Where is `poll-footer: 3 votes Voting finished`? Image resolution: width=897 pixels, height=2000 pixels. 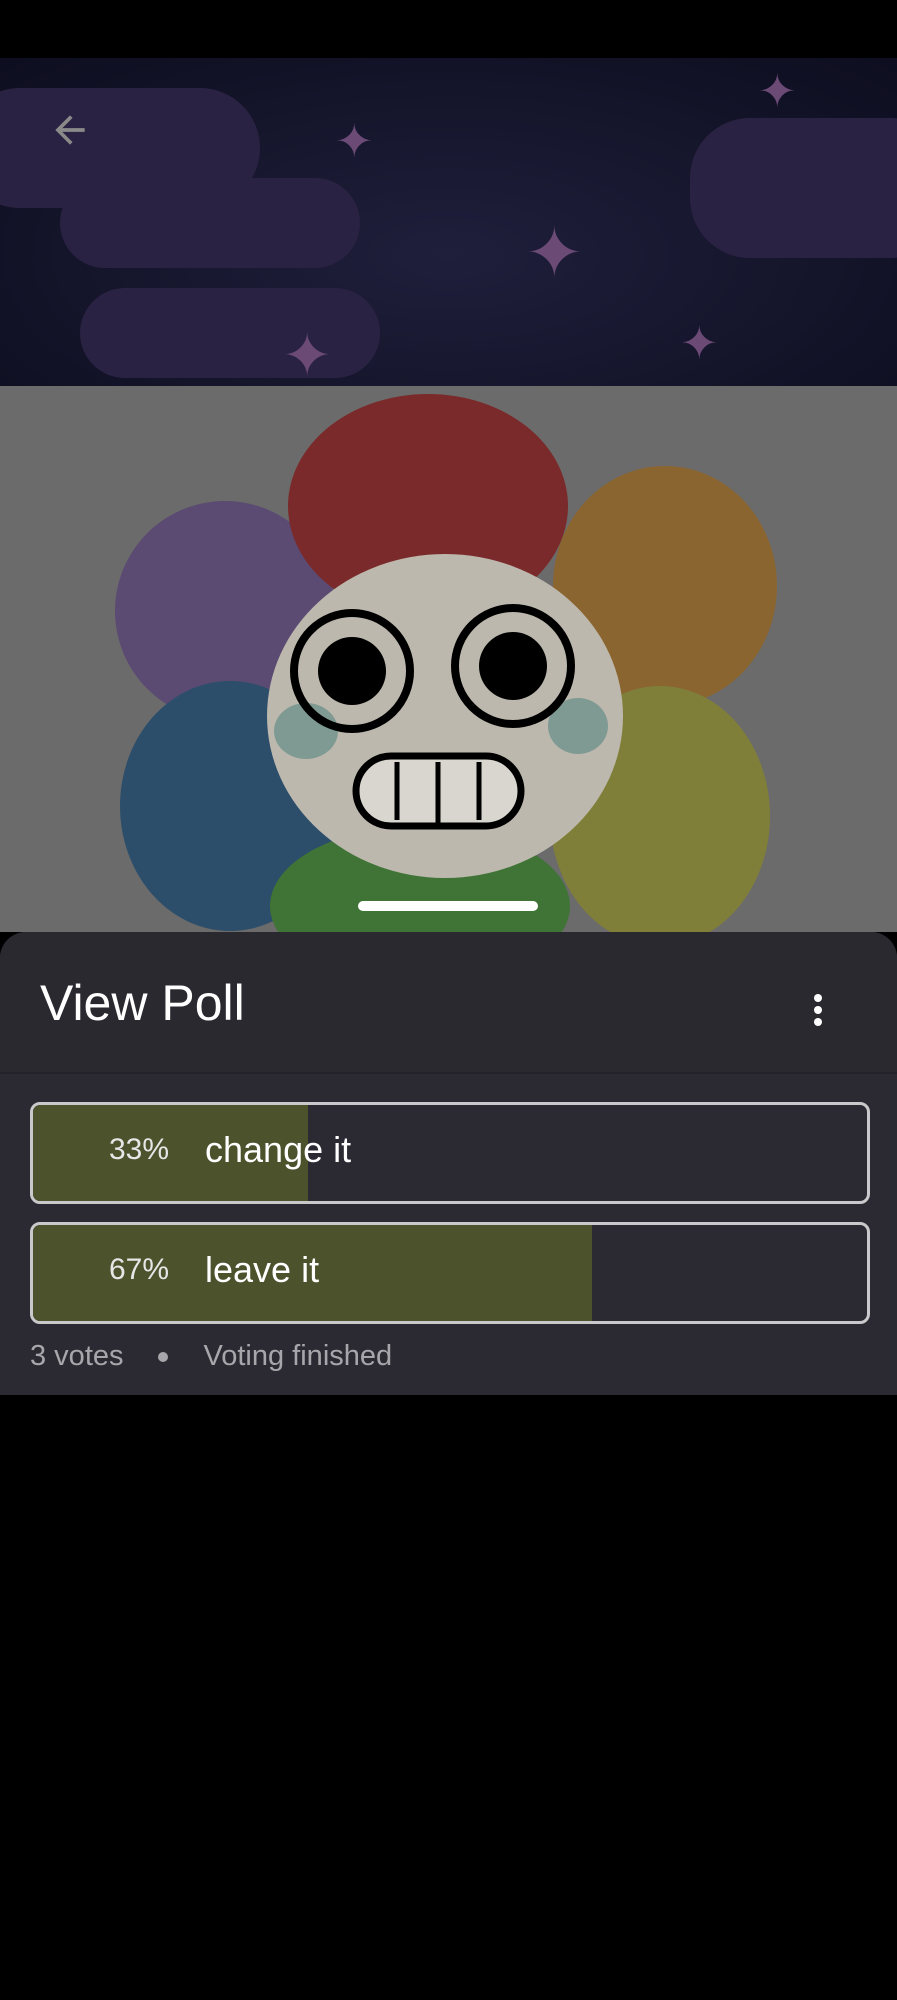 poll-footer: 3 votes Voting finished is located at coordinates (211, 1356).